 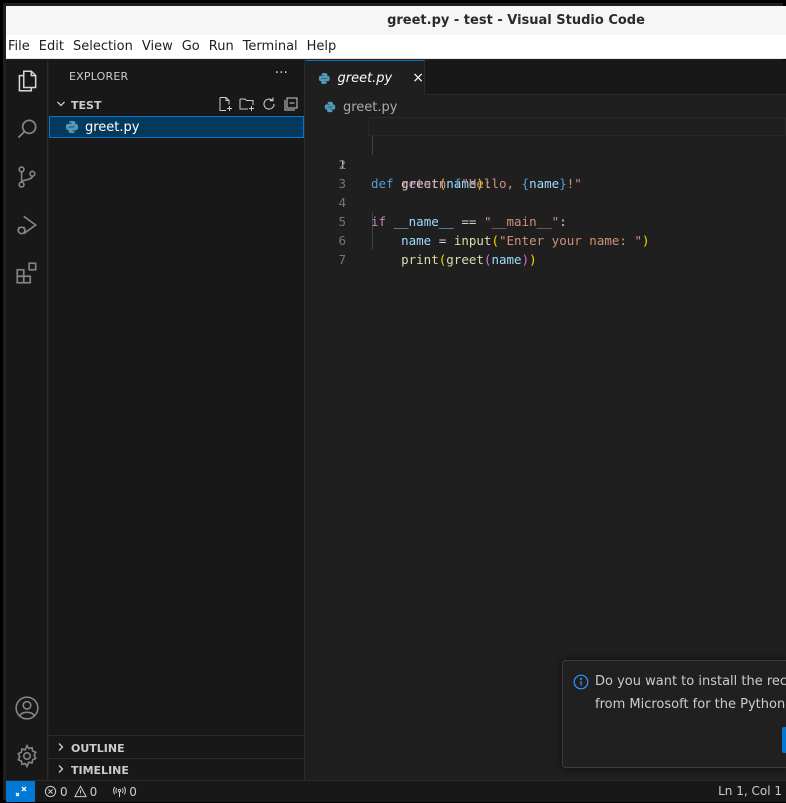 I want to click on run-debug-icon, so click(x=27, y=225).